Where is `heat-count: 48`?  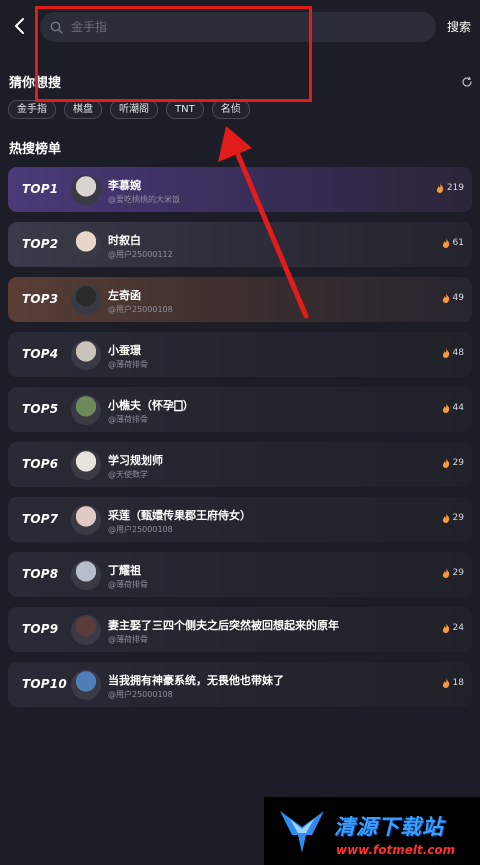 heat-count: 48 is located at coordinates (453, 353).